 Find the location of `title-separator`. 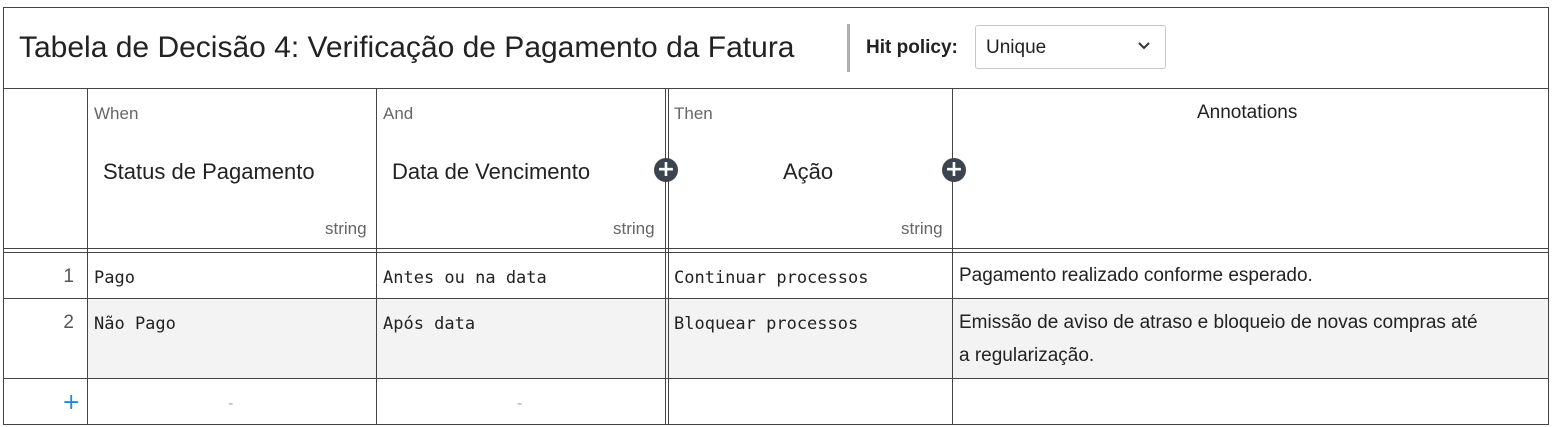

title-separator is located at coordinates (848, 48).